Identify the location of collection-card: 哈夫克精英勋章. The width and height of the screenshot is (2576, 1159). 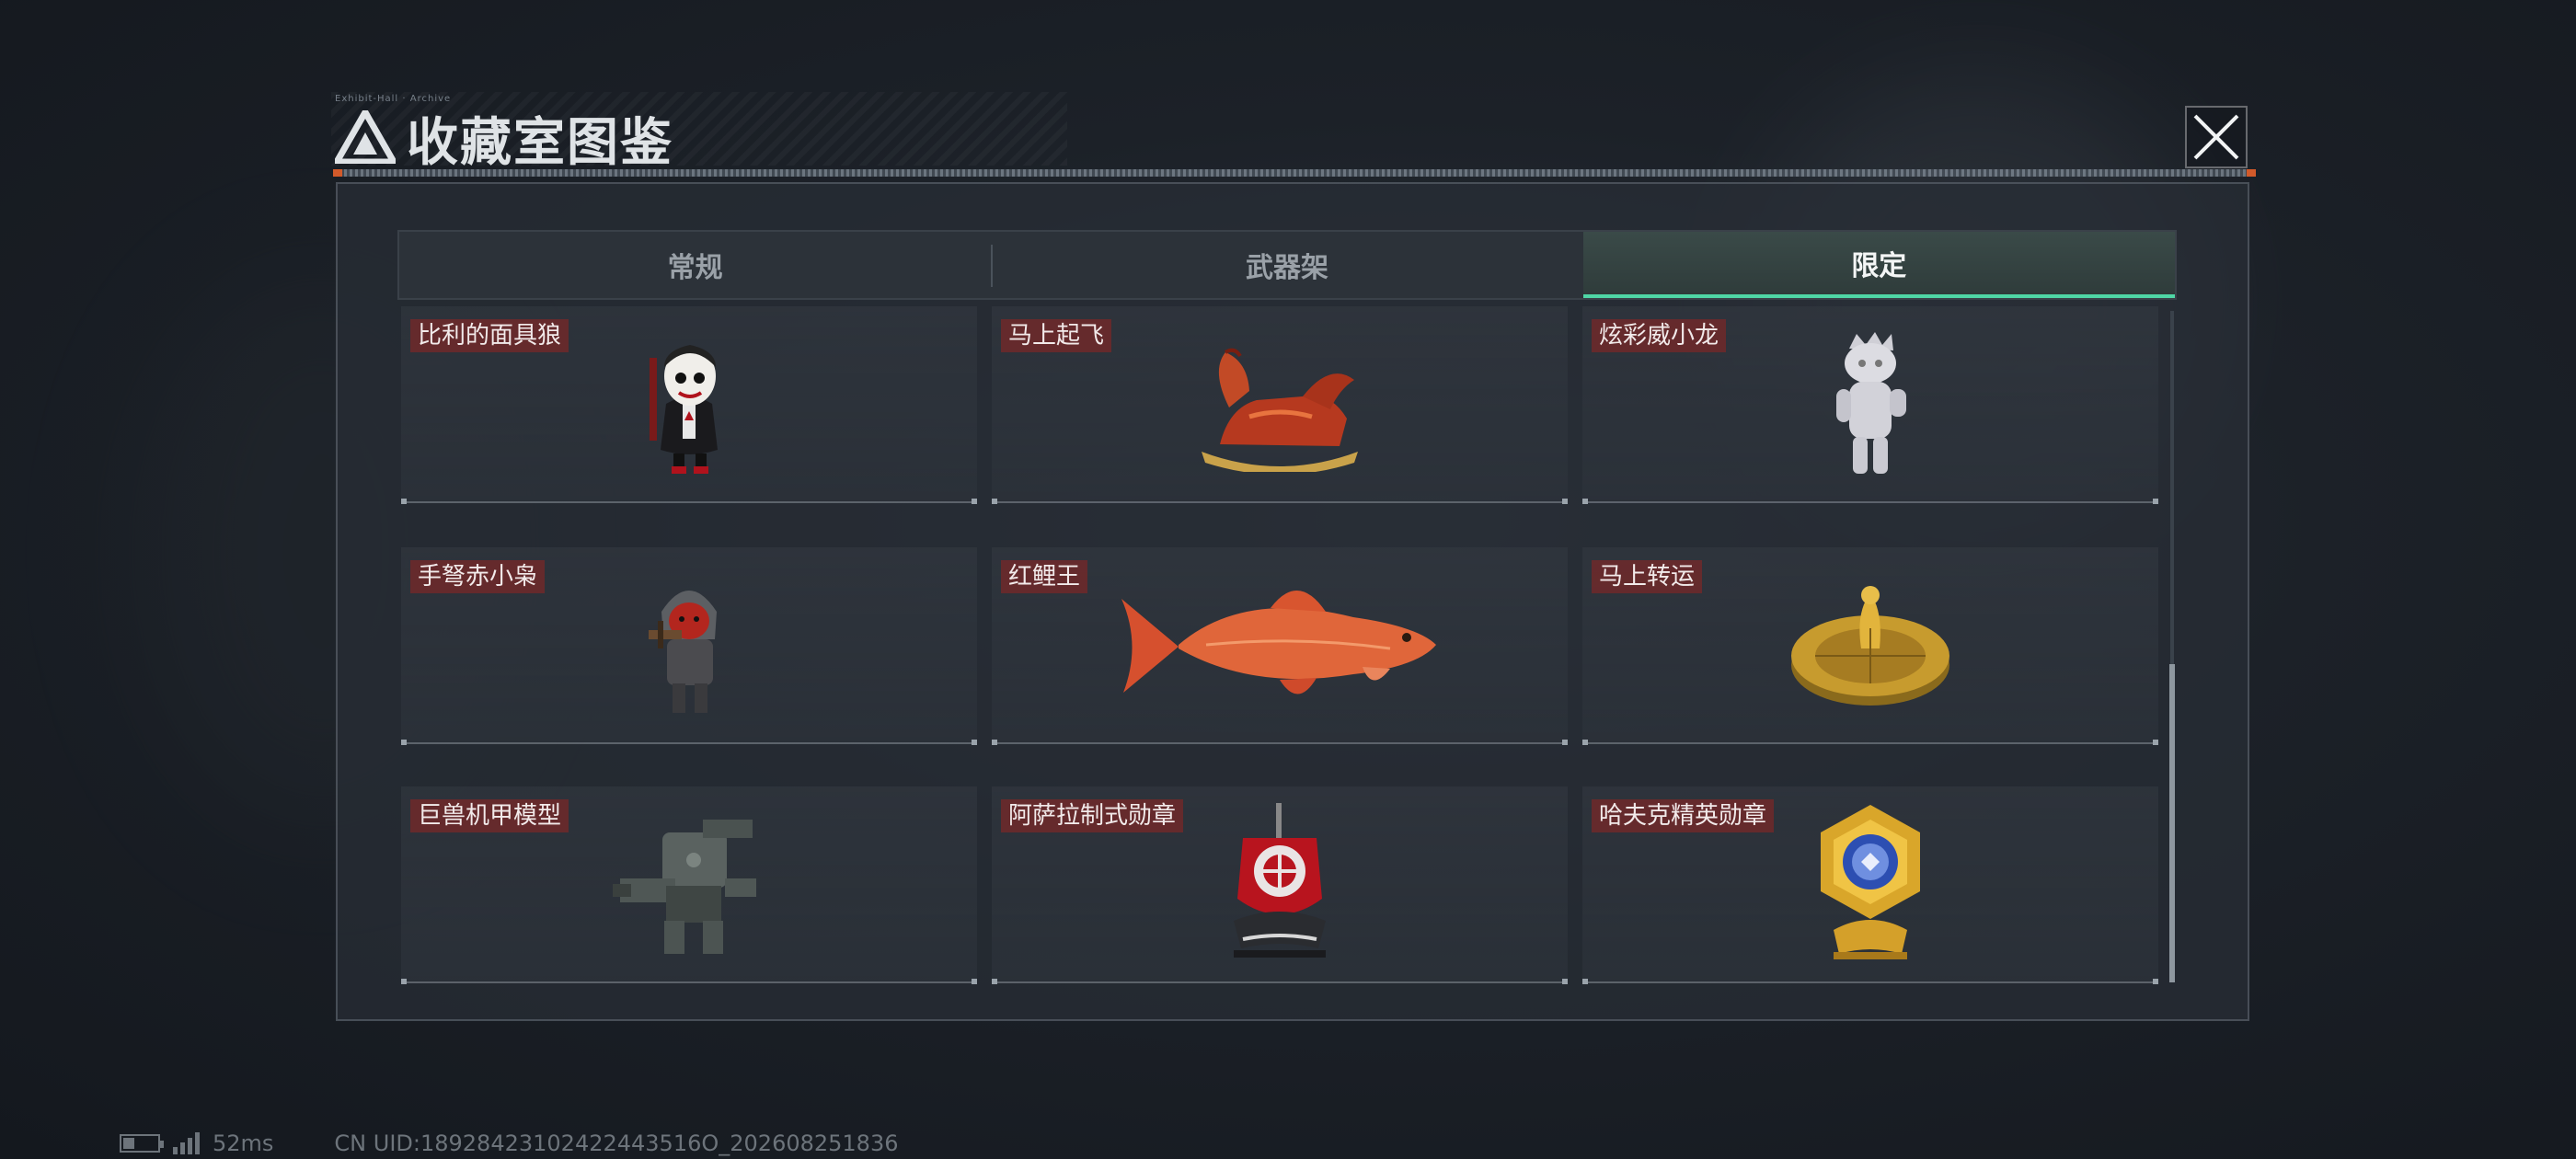
(1870, 885).